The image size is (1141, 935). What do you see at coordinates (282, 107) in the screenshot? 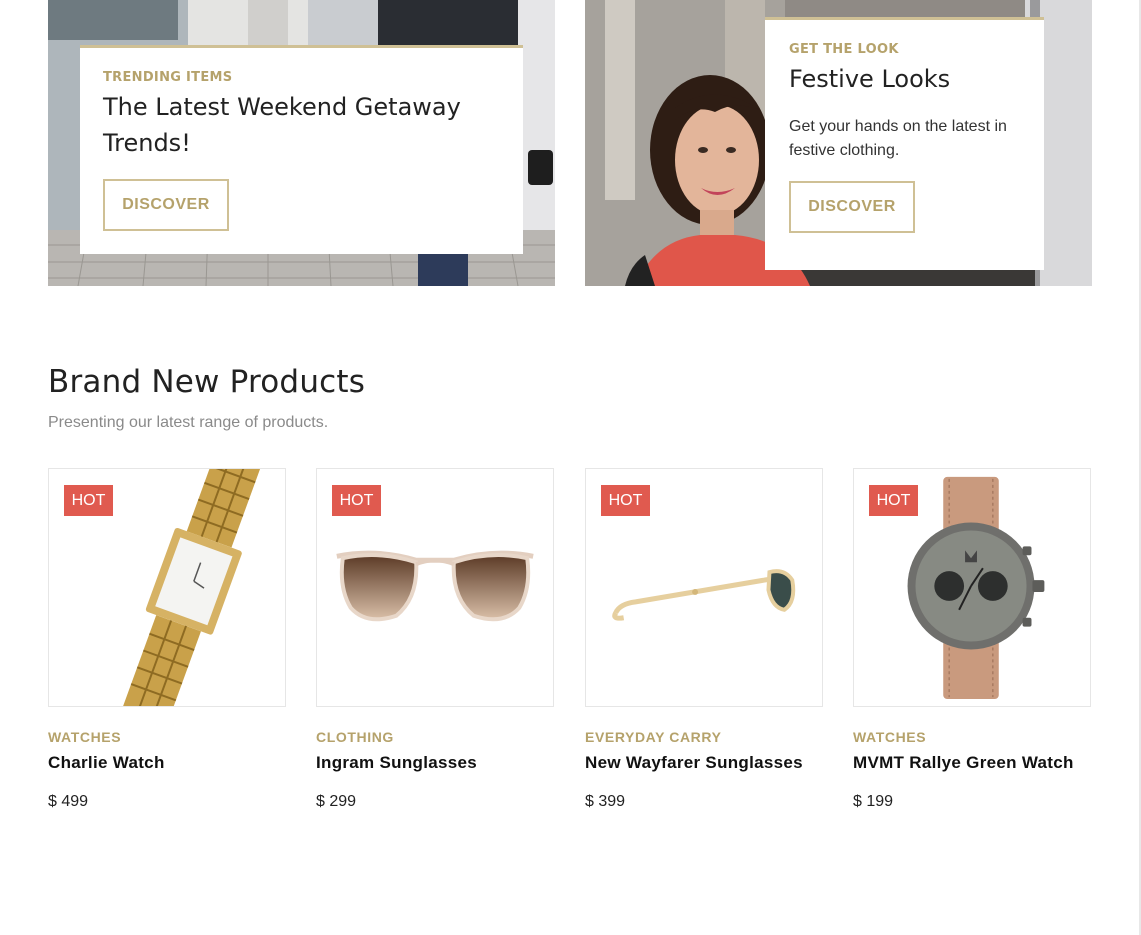
I see `promo-title-line: The Latest Weekend Getaway` at bounding box center [282, 107].